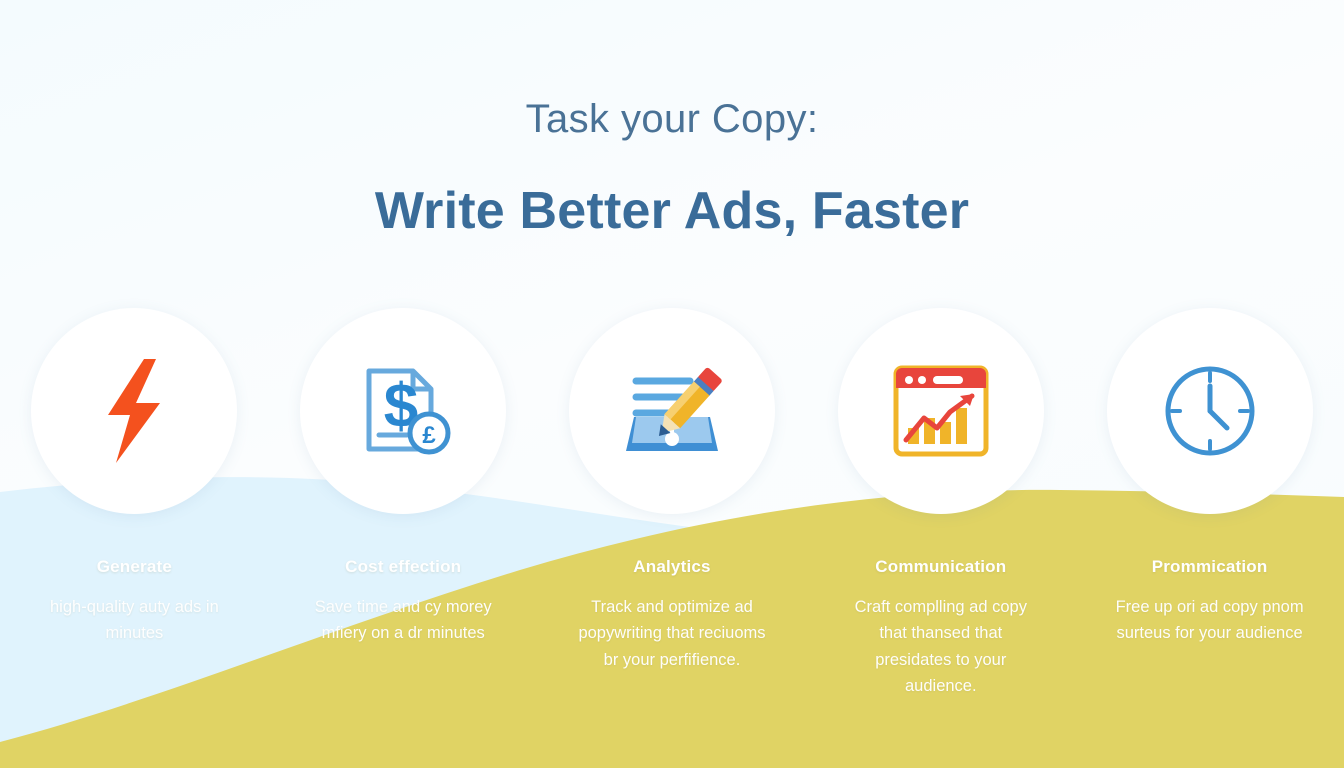  I want to click on browser-chart-icon, so click(941, 411).